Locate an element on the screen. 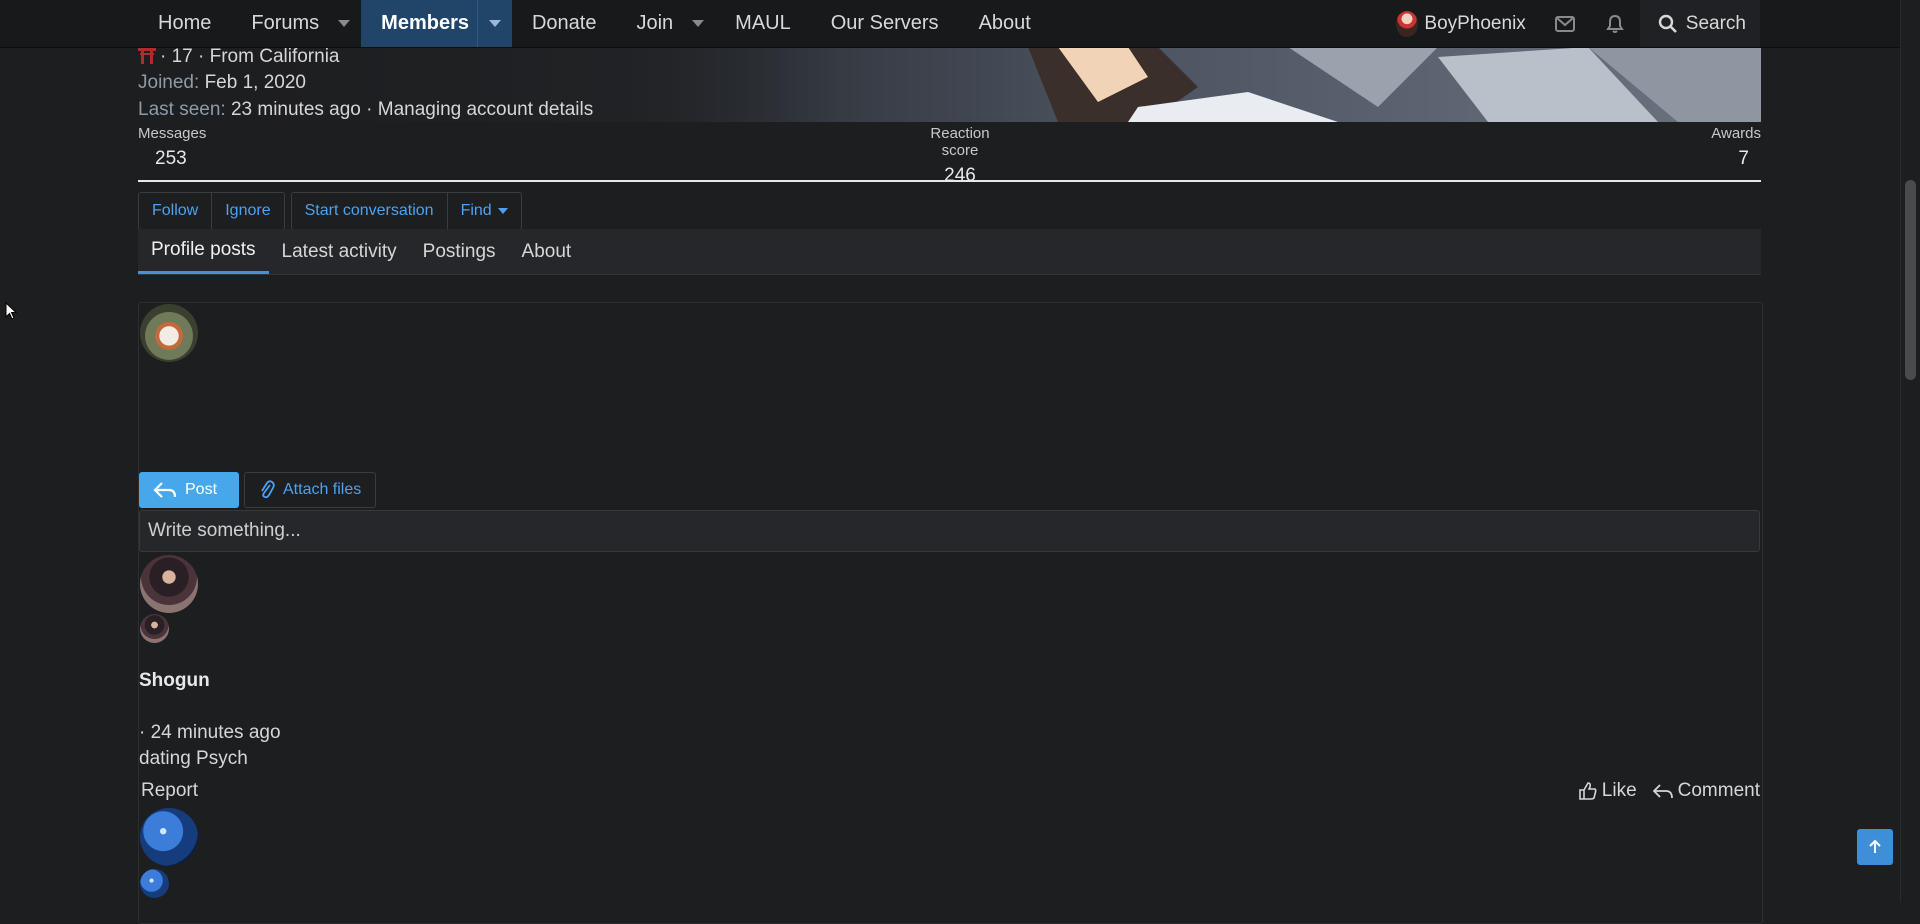  comment-label: Comment is located at coordinates (1718, 790).